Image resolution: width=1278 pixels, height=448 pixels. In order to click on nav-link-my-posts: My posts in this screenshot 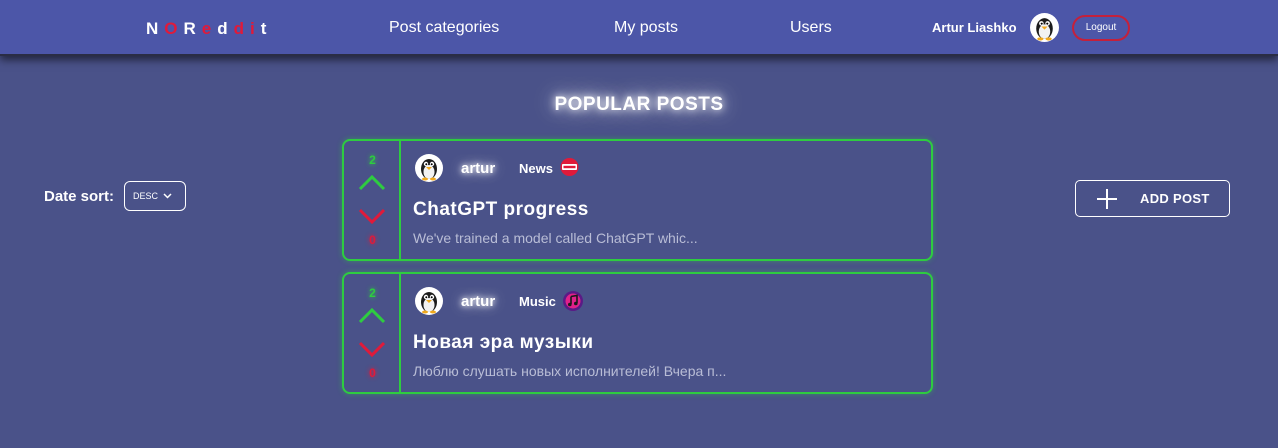, I will do `click(646, 28)`.